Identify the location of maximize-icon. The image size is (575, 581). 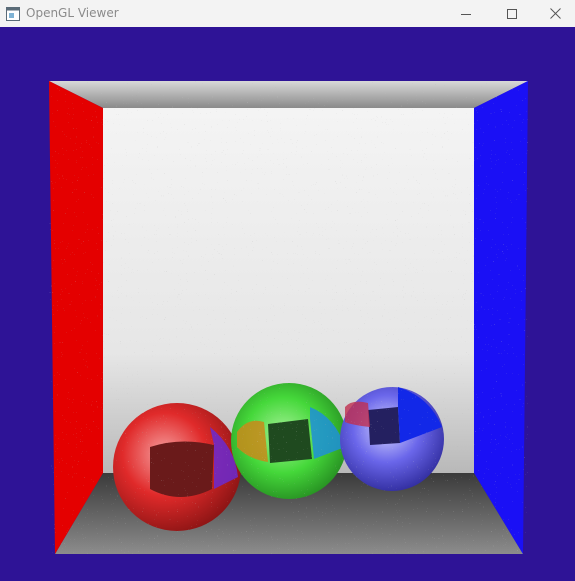
(512, 13).